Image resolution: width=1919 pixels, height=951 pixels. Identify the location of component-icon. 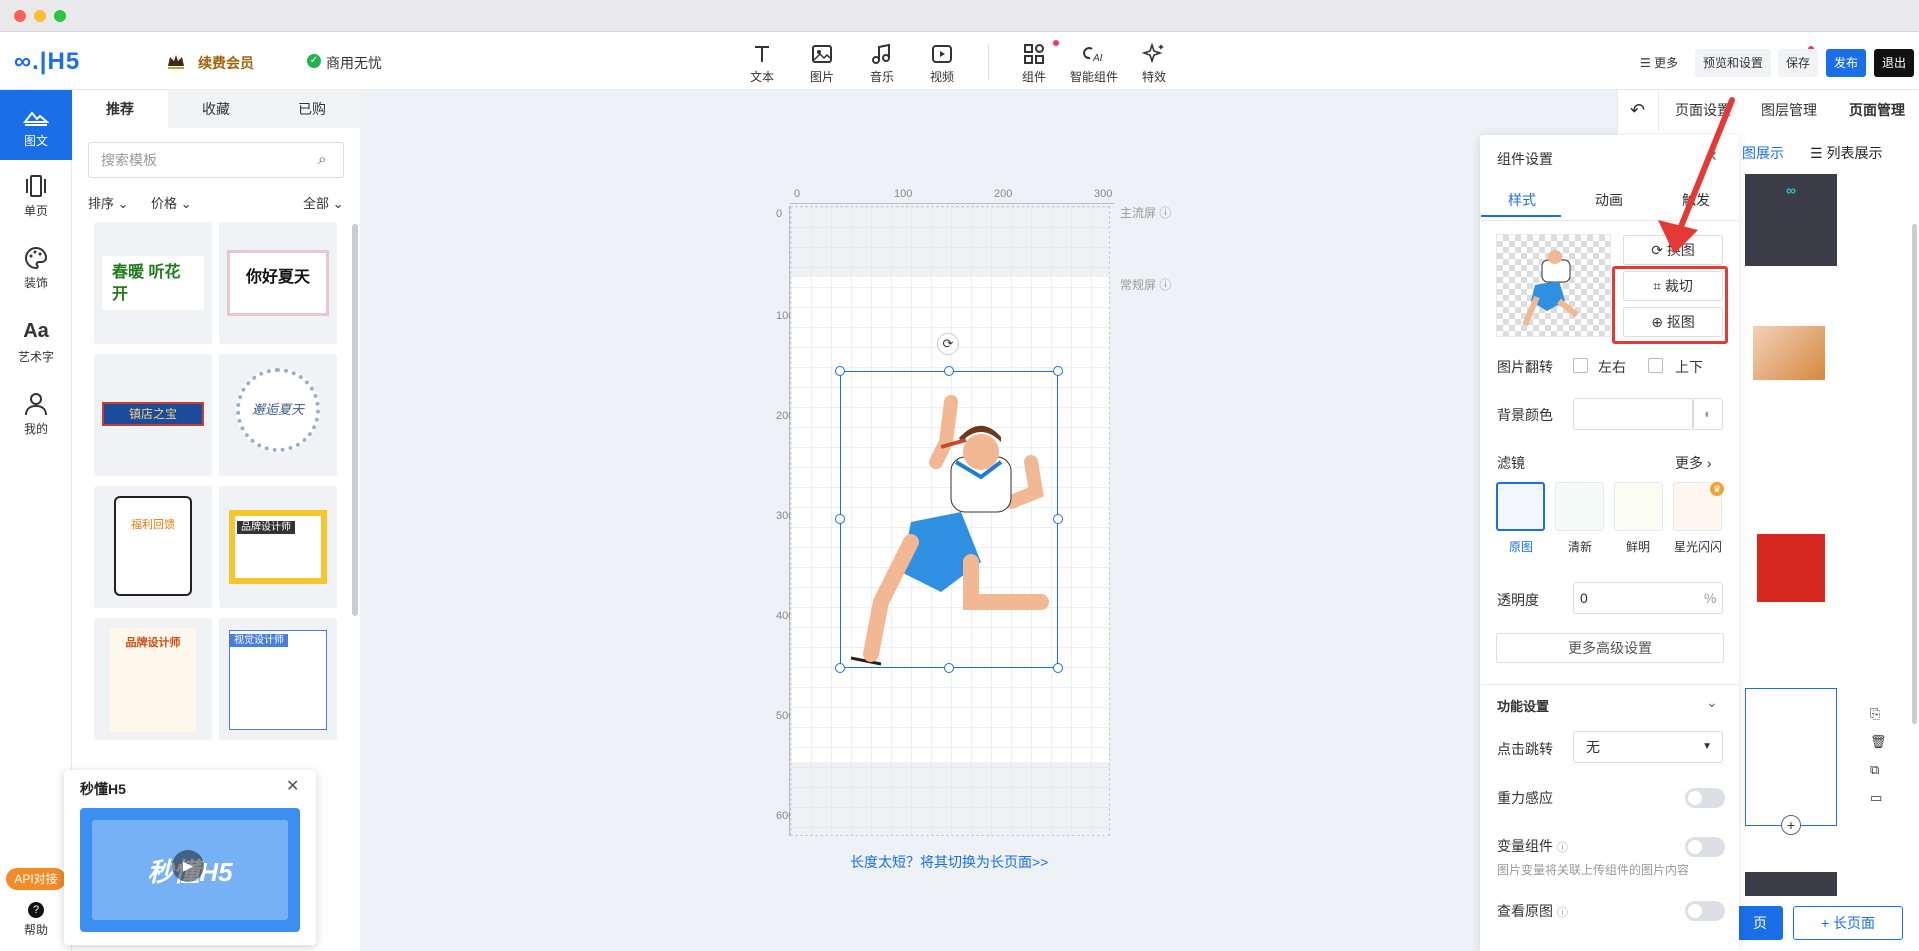
(1034, 54).